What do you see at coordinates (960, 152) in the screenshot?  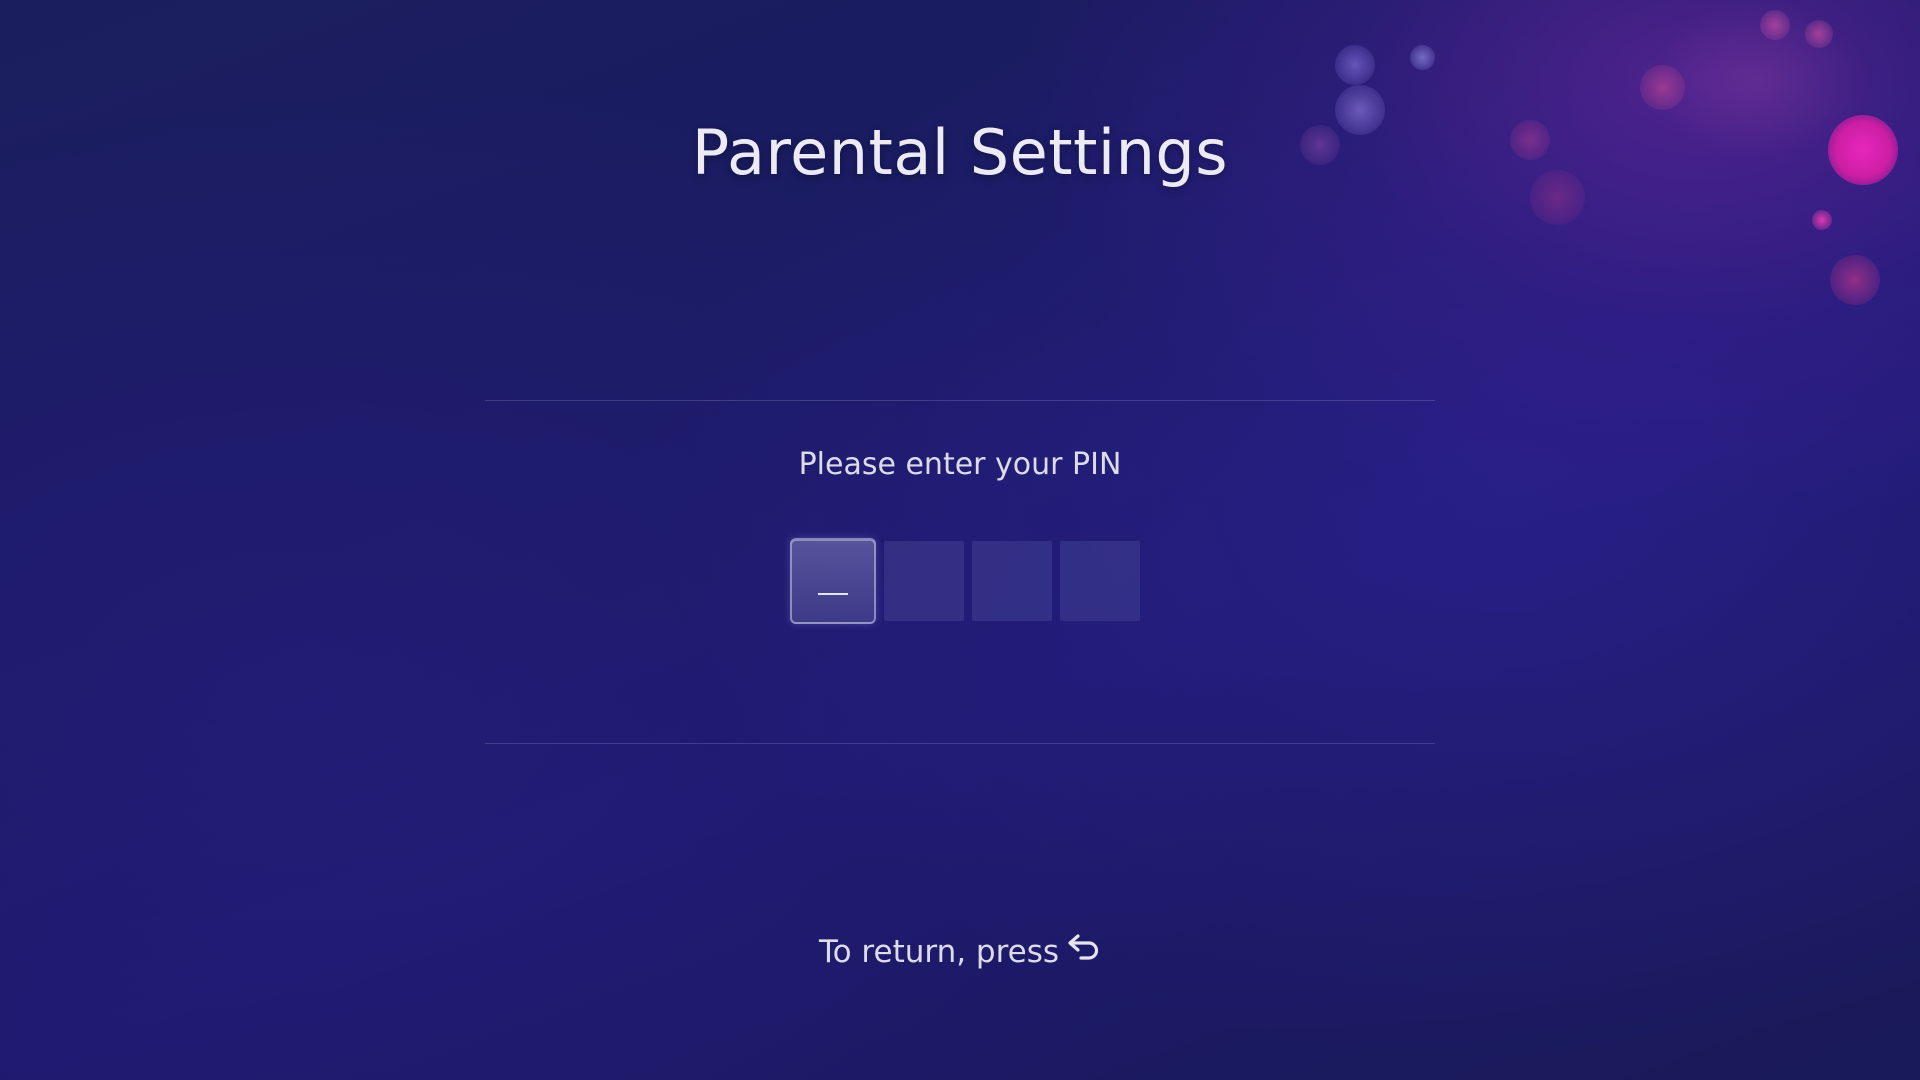 I see `page-title: Parental Settings` at bounding box center [960, 152].